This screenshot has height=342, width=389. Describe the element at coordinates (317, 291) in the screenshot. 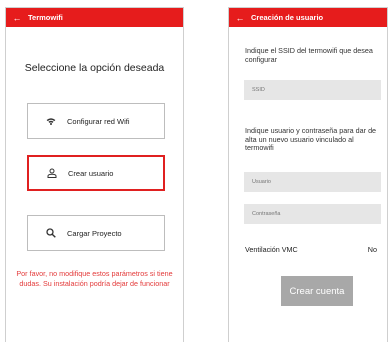

I see `create-account-button: Crear cuenta` at that location.